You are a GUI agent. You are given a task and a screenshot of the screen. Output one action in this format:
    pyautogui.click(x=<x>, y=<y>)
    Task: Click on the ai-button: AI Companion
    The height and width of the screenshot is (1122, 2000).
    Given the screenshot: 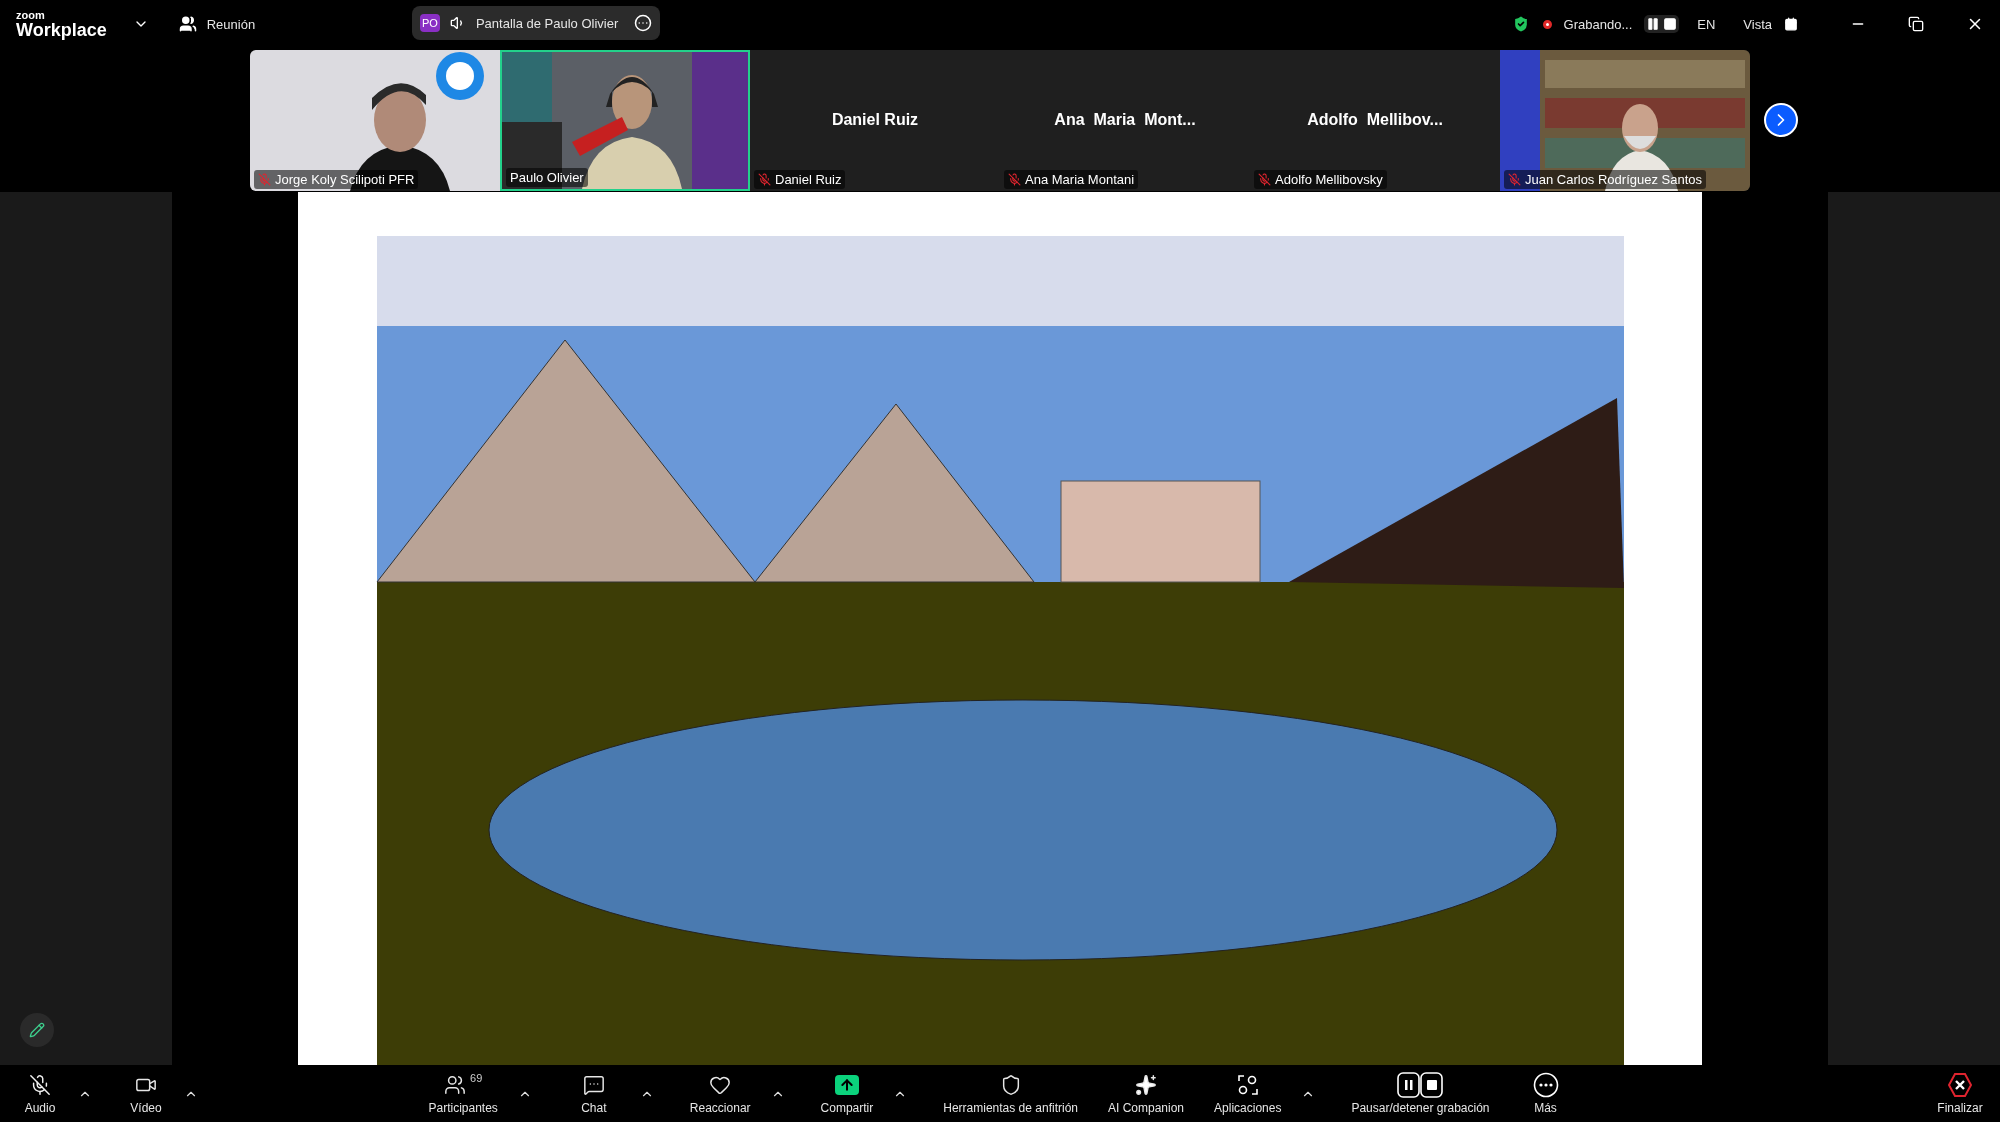 What is the action you would take?
    pyautogui.click(x=1146, y=1093)
    